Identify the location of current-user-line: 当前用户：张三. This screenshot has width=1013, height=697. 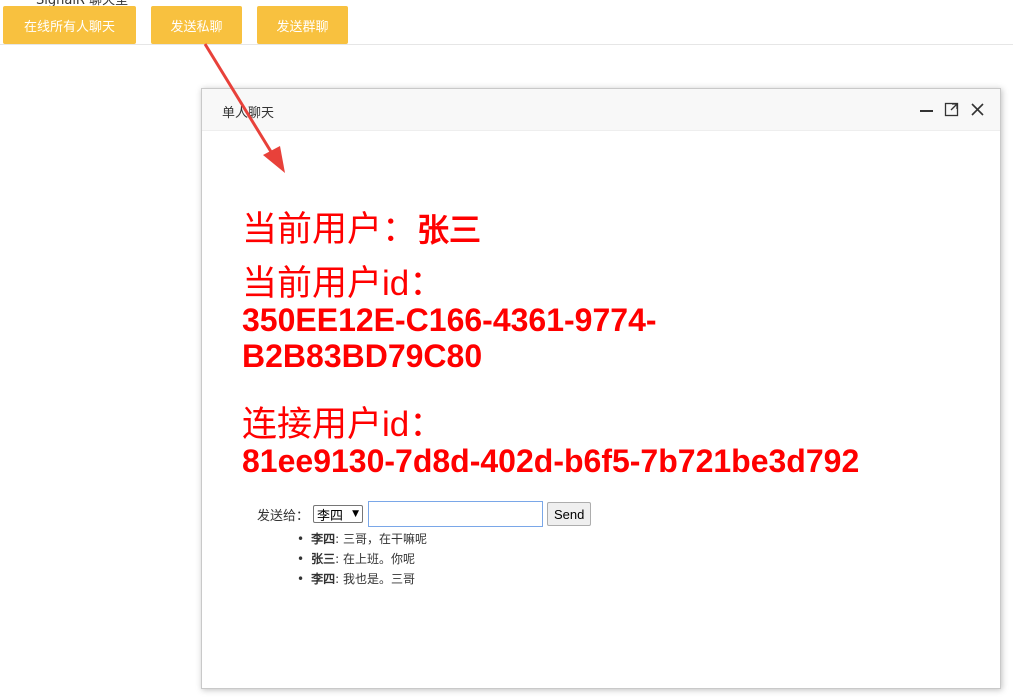
(361, 226).